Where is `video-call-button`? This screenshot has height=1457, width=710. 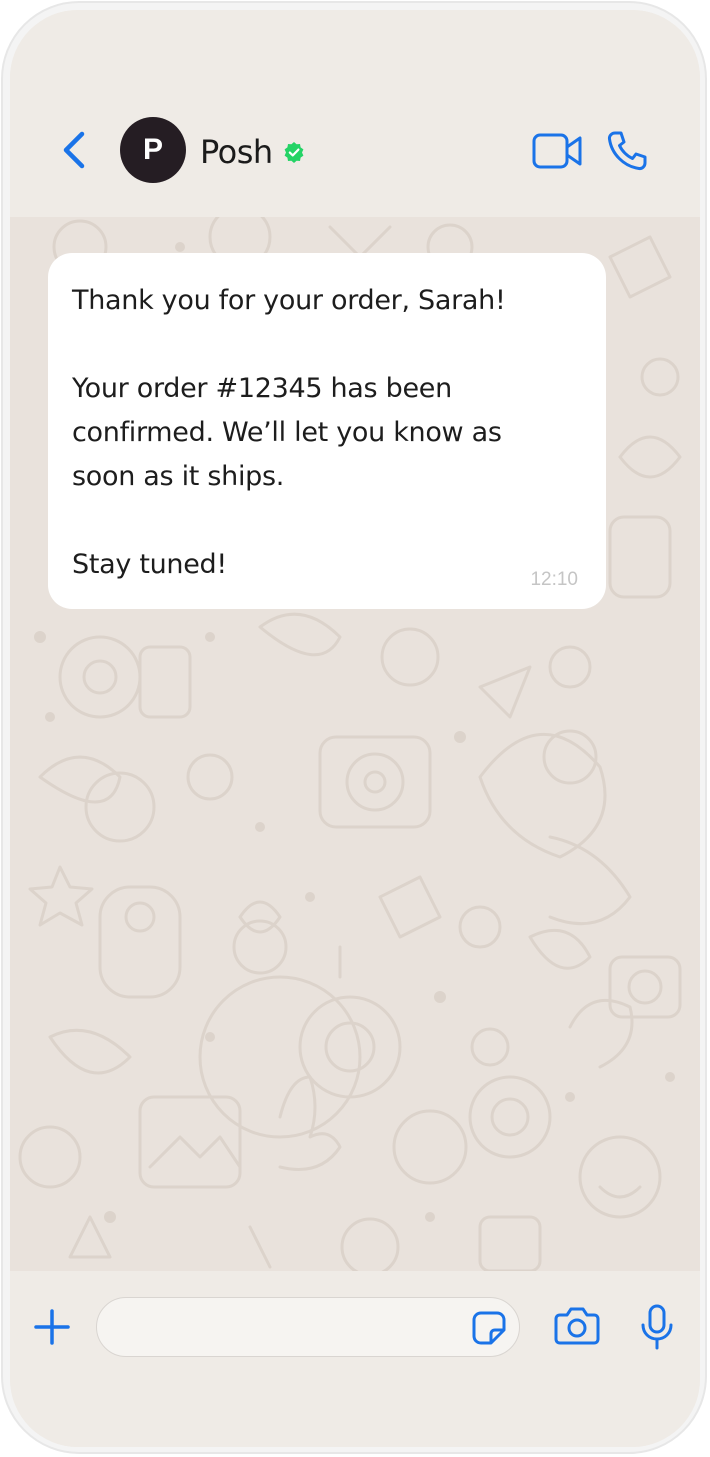 video-call-button is located at coordinates (558, 151).